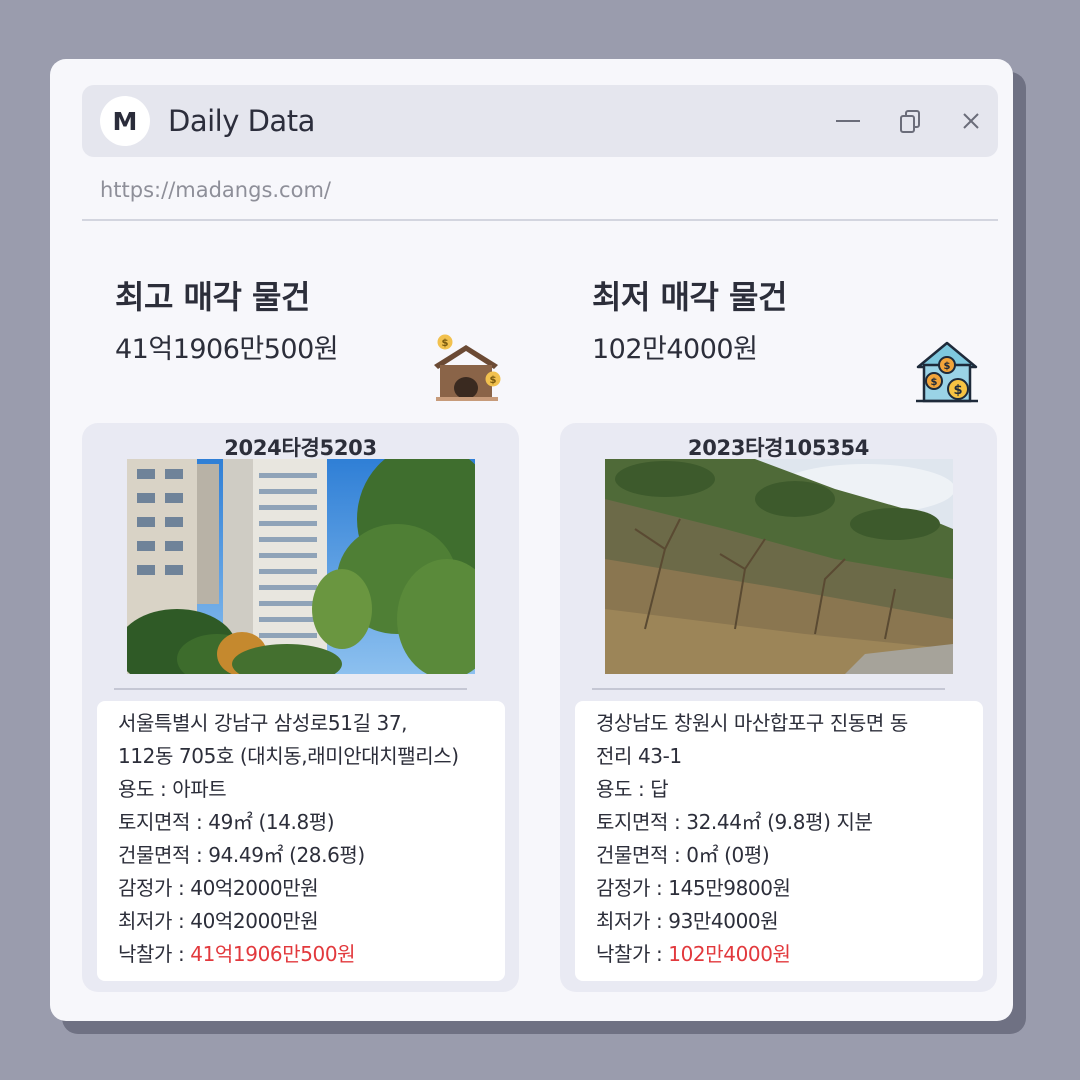 Image resolution: width=1080 pixels, height=1080 pixels. I want to click on case-number: 2023타경105354, so click(778, 448).